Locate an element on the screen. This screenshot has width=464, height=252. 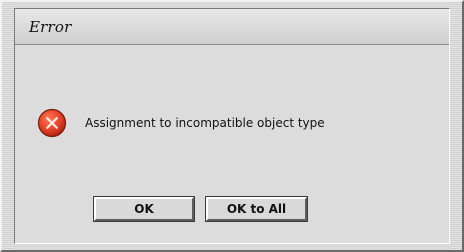
window-right-edge is located at coordinates (455, 126).